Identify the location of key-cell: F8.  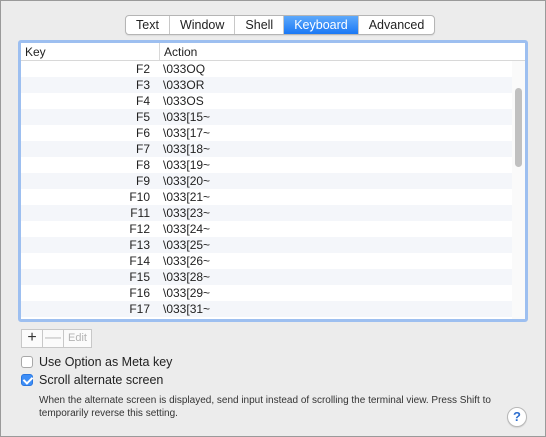
(142, 165).